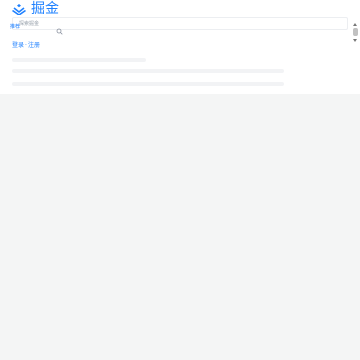 The image size is (360, 360). I want to click on logo: 掘金, so click(35, 9).